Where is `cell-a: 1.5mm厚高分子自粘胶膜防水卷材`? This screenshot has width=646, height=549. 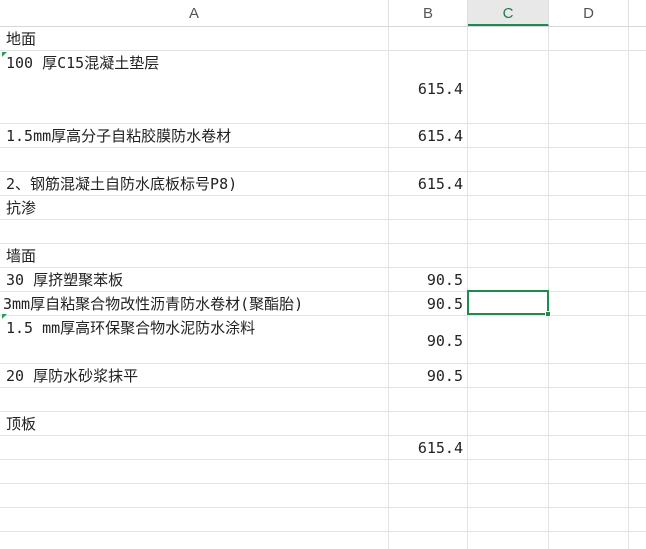 cell-a: 1.5mm厚高分子自粘胶膜防水卷材 is located at coordinates (194, 136).